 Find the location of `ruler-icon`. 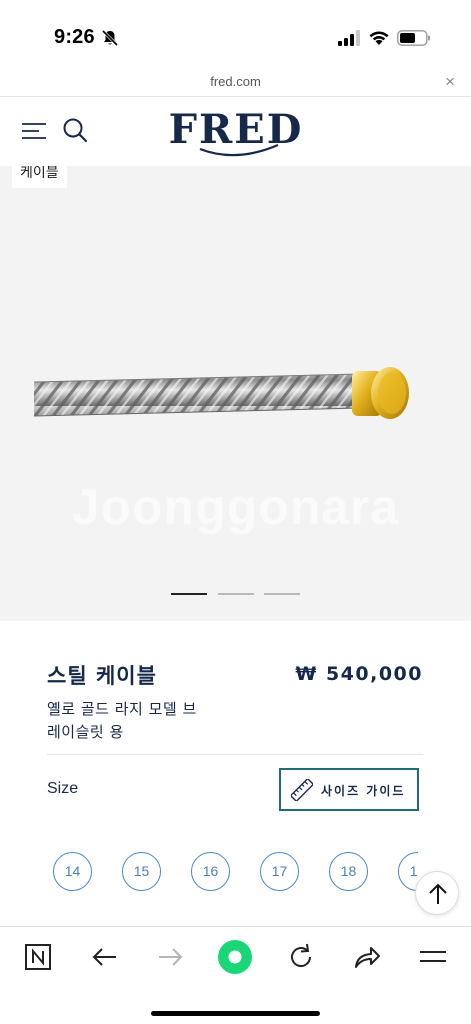

ruler-icon is located at coordinates (302, 790).